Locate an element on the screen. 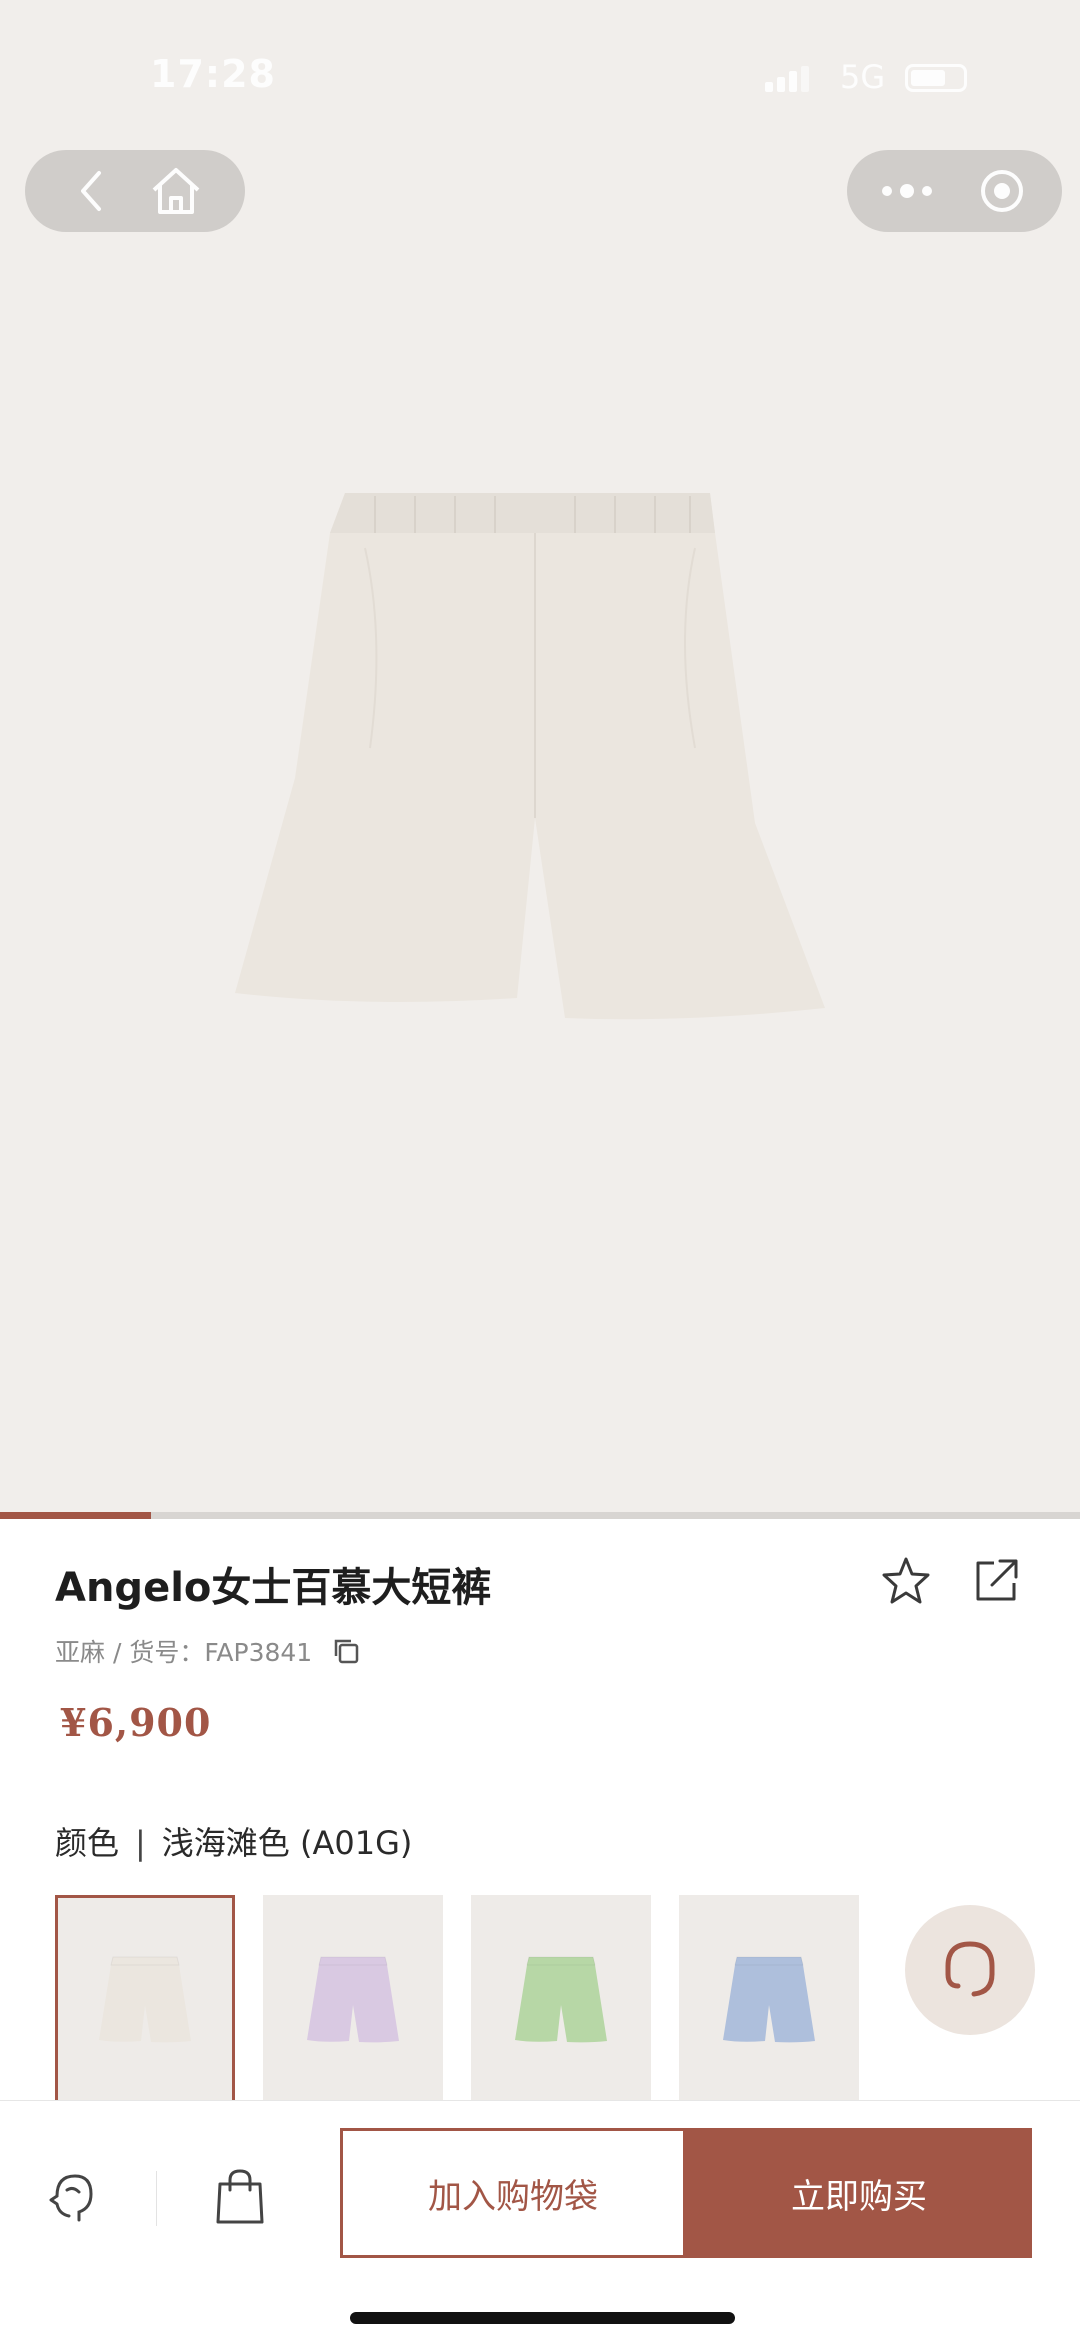  color-swatch-lilac is located at coordinates (353, 2000).